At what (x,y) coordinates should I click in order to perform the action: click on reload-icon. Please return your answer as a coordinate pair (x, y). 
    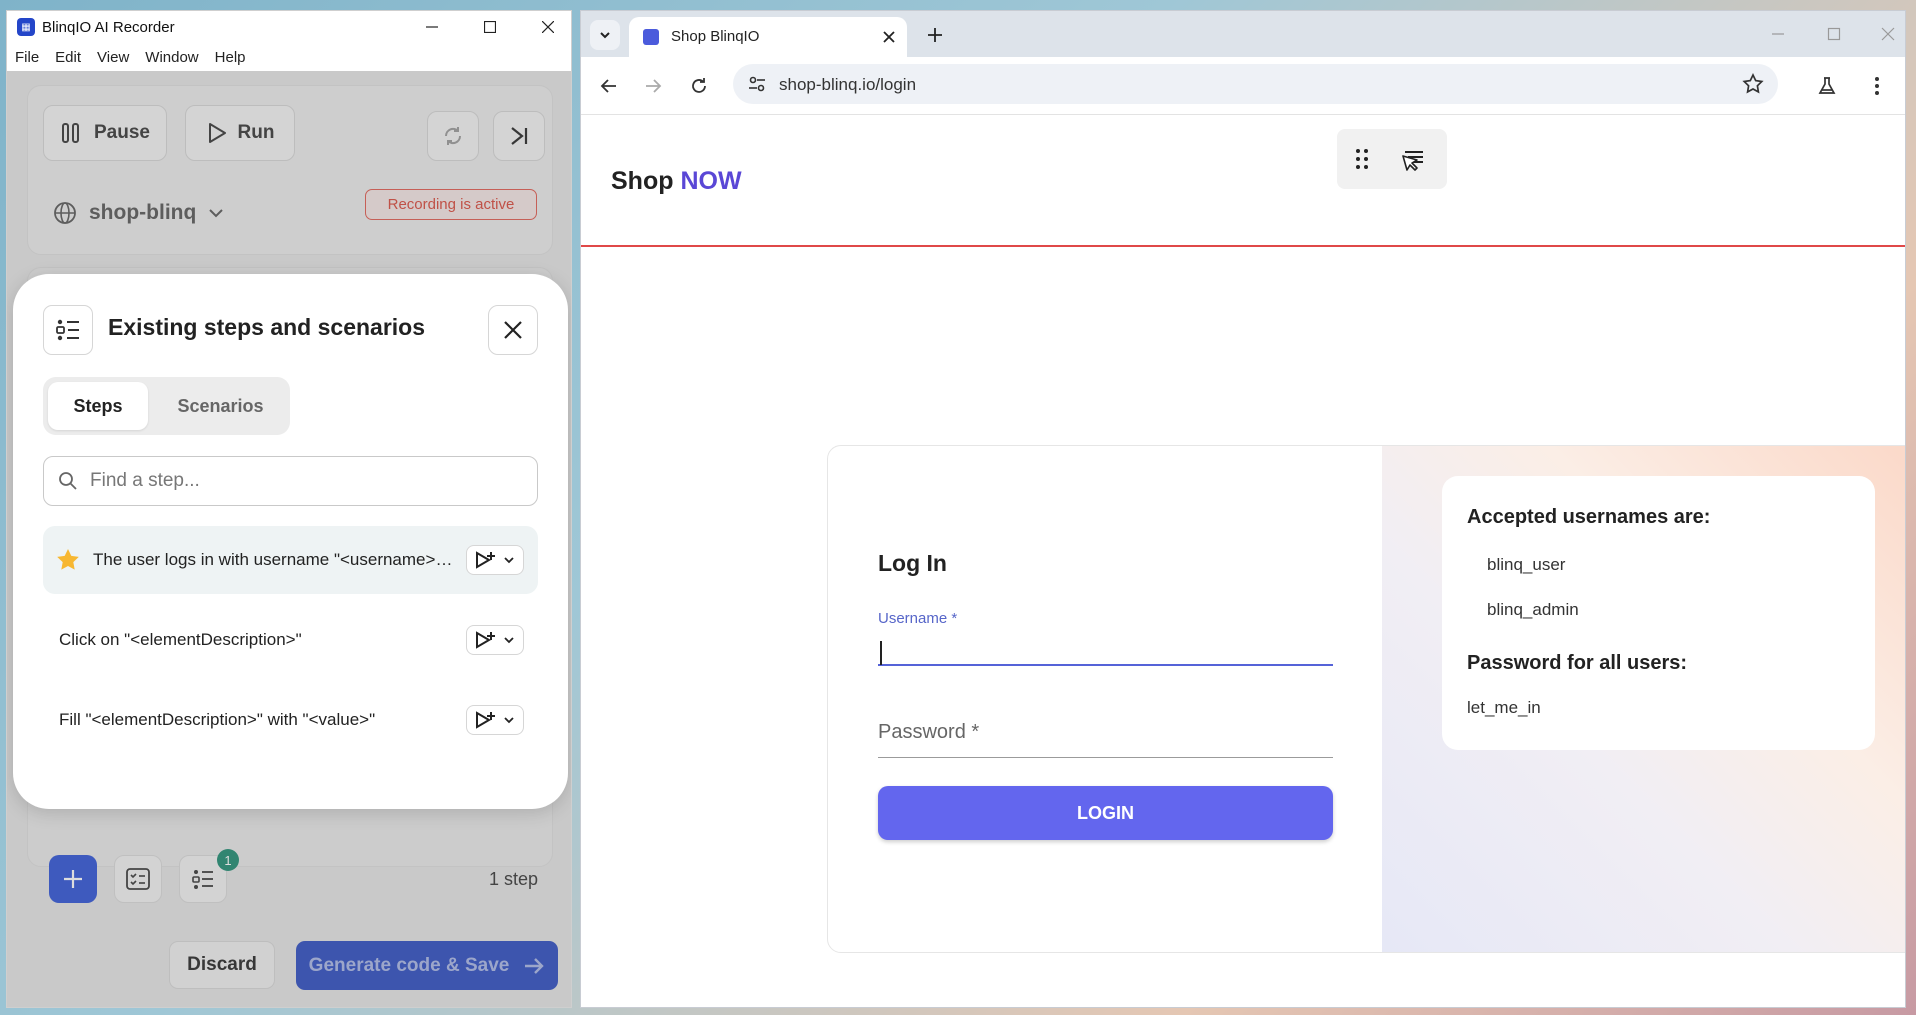
    Looking at the image, I should click on (699, 85).